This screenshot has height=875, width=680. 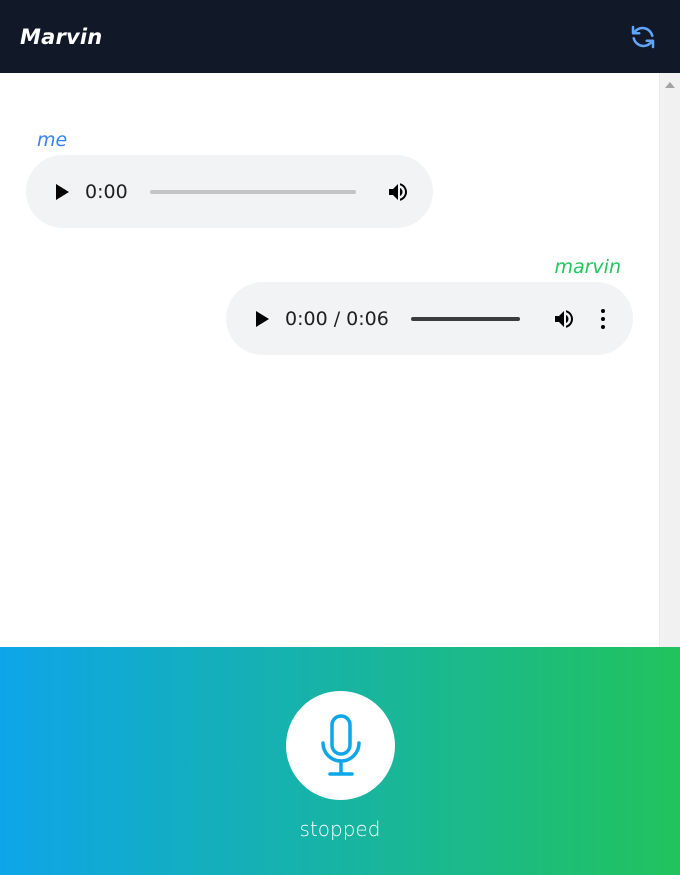 I want to click on microphone-icon, so click(x=340, y=744).